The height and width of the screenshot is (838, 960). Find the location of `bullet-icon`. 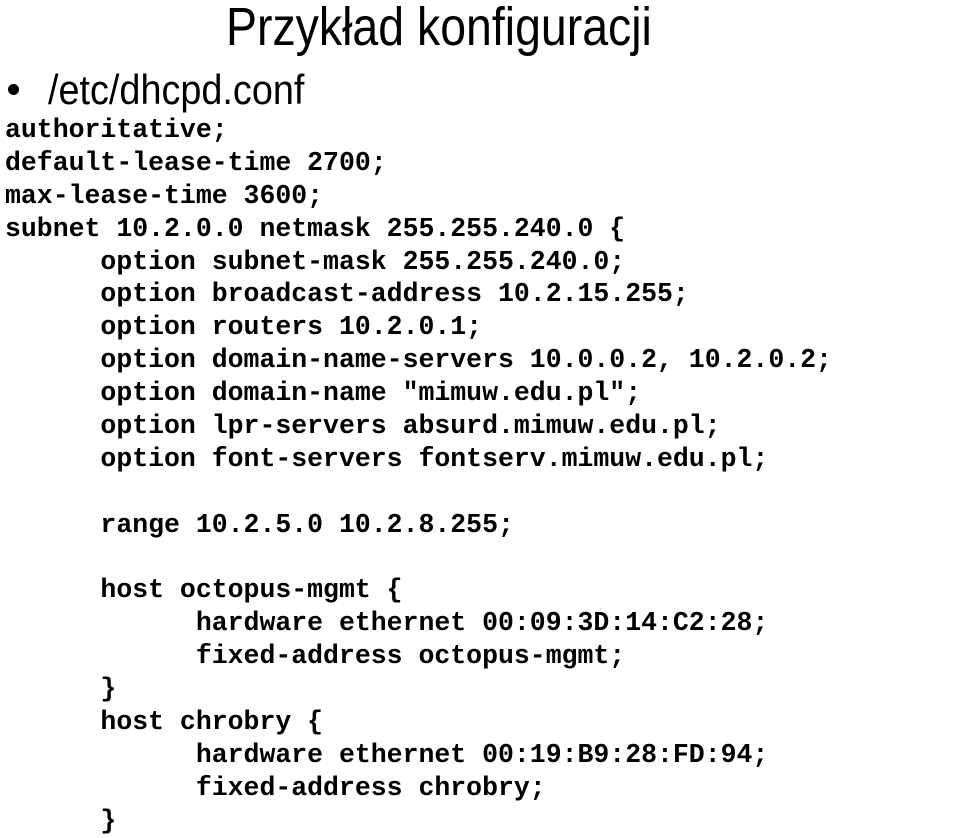

bullet-icon is located at coordinates (13, 89).